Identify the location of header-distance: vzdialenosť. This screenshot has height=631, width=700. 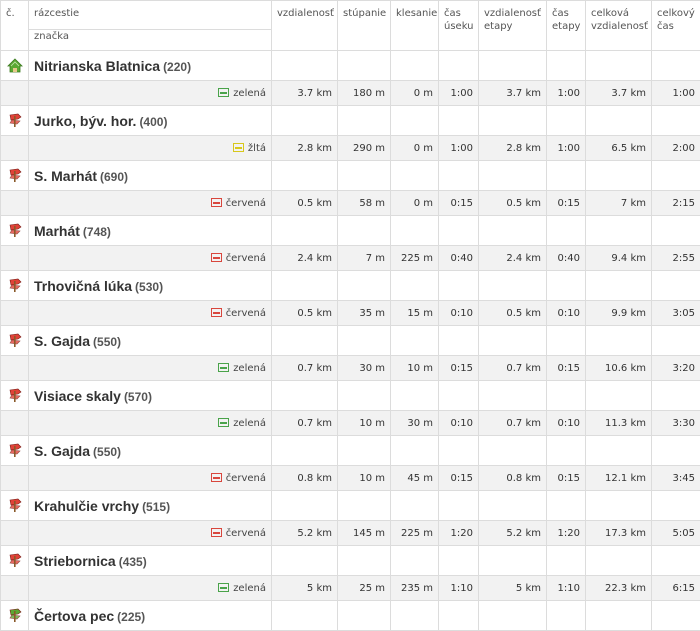
(305, 26).